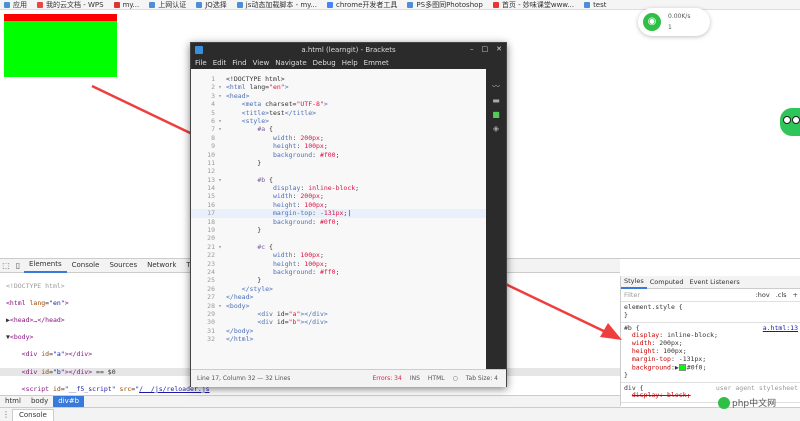 The image size is (800, 421). What do you see at coordinates (496, 129) in the screenshot?
I see `layers-icon: ◈` at bounding box center [496, 129].